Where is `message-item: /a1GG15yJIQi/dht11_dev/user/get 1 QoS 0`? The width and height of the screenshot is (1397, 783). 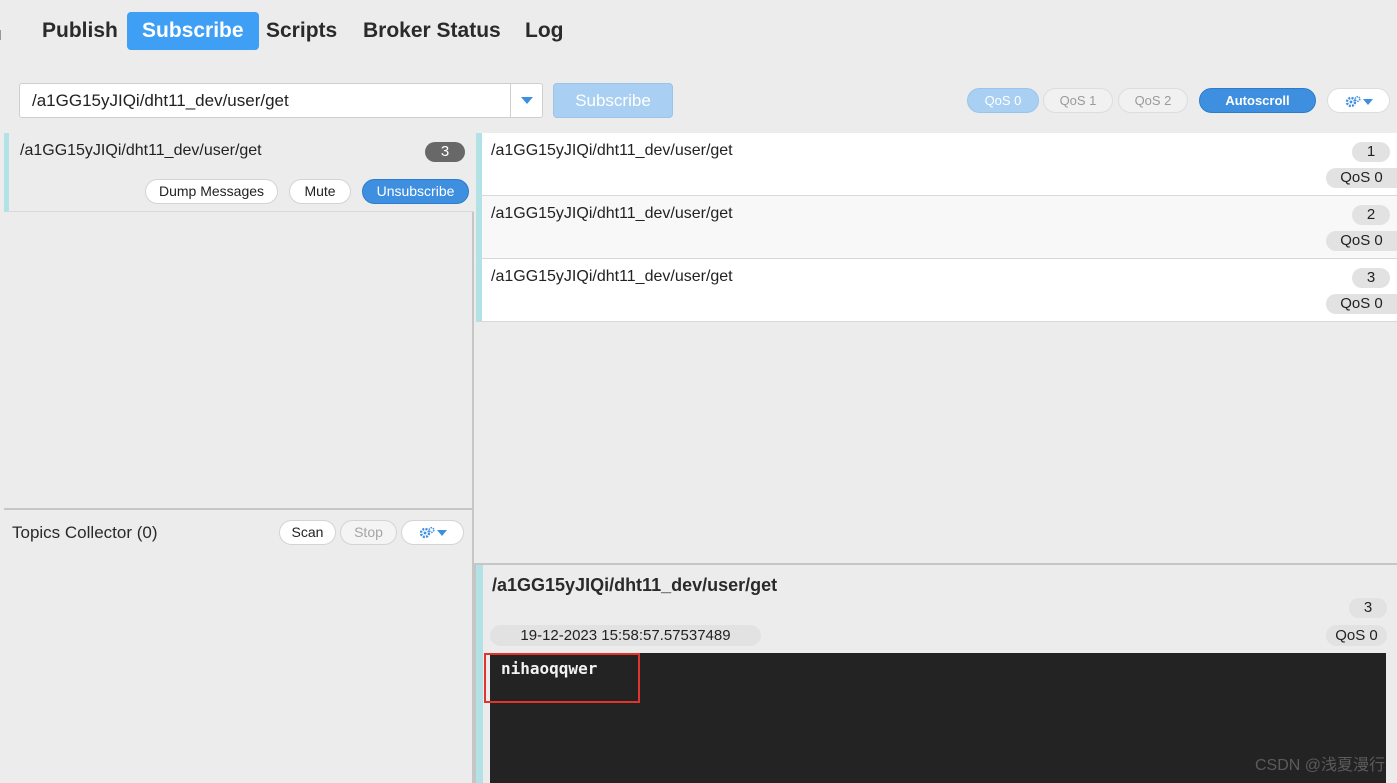
message-item: /a1GG15yJIQi/dht11_dev/user/get 1 QoS 0 is located at coordinates (936, 164).